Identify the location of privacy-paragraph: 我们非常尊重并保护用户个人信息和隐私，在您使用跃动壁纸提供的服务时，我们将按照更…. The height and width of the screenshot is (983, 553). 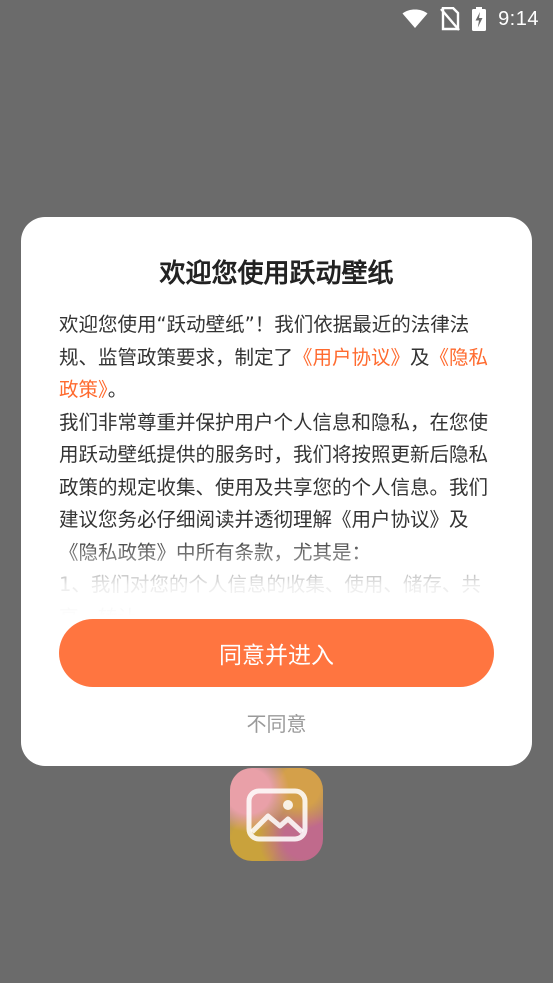
(274, 487).